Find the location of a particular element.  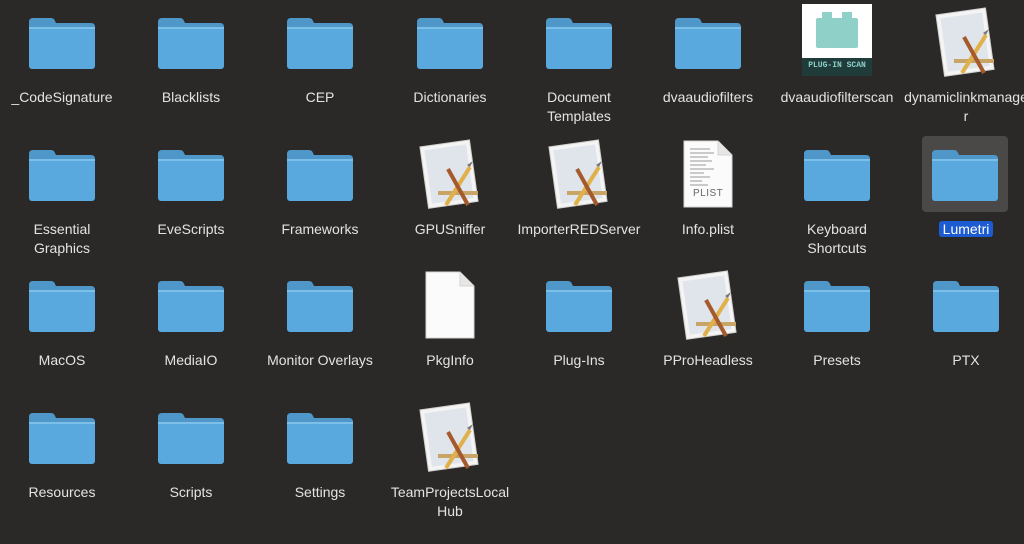

finder-item-name: ImporterREDServer is located at coordinates (579, 229).